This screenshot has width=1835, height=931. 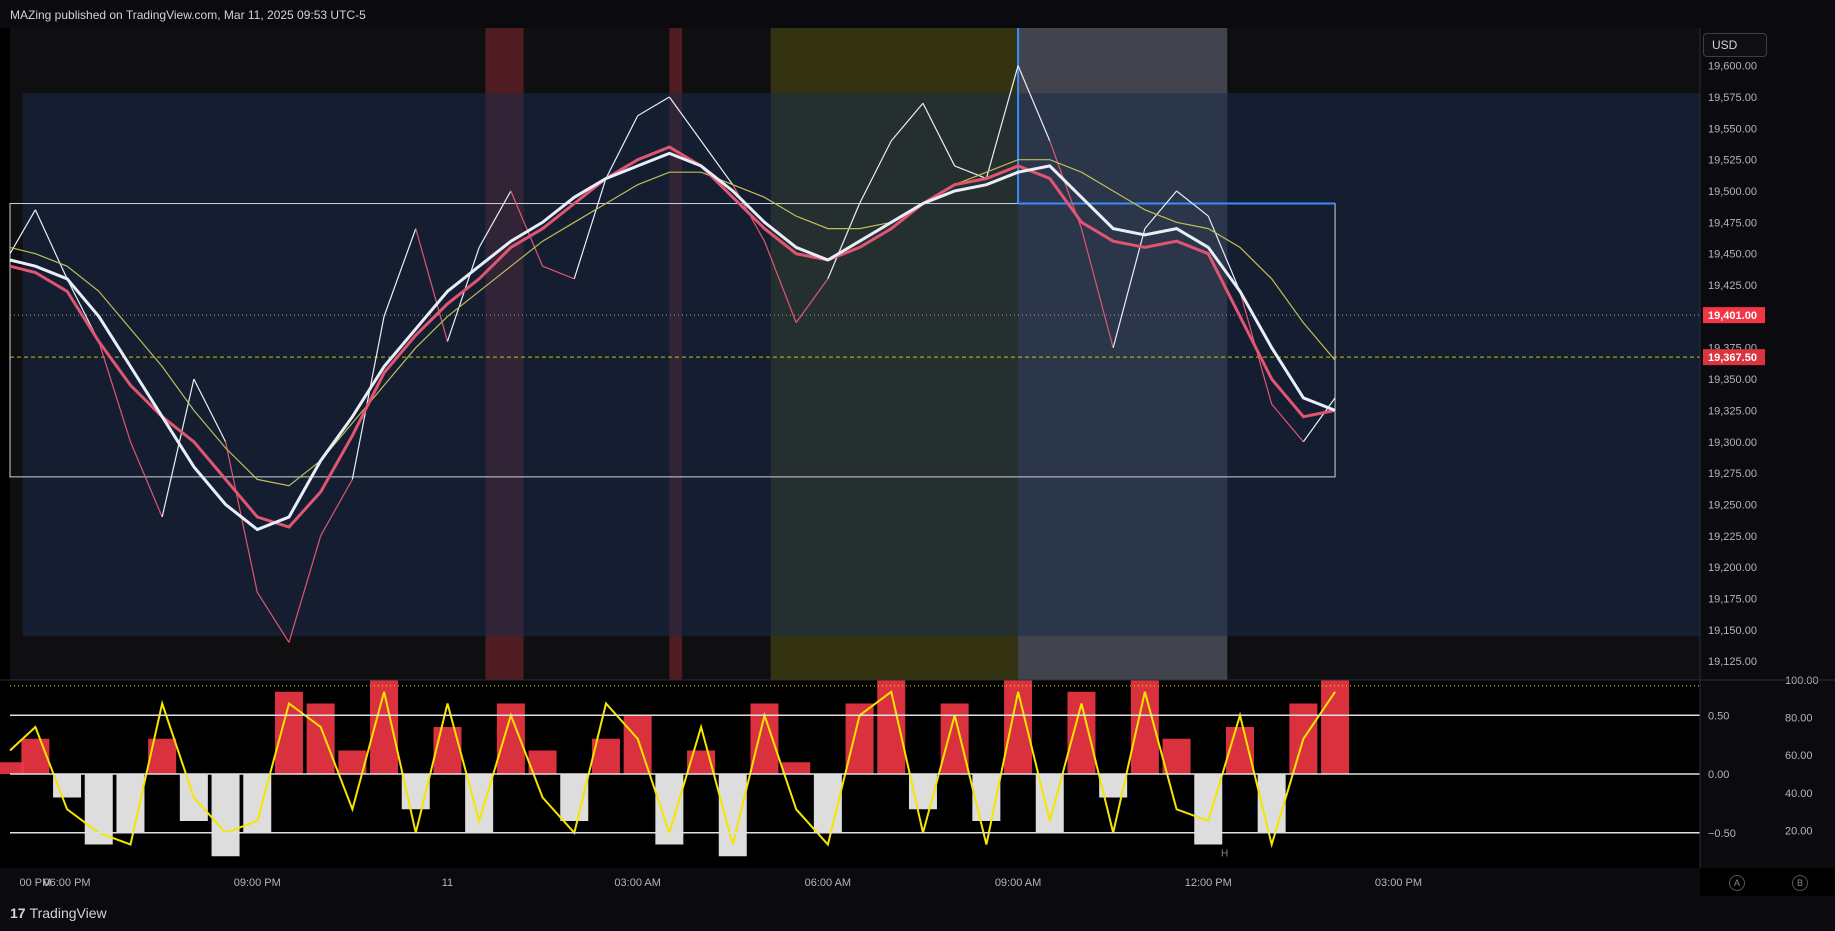 I want to click on x-tick-label: 09:00 PM, so click(x=257, y=883).